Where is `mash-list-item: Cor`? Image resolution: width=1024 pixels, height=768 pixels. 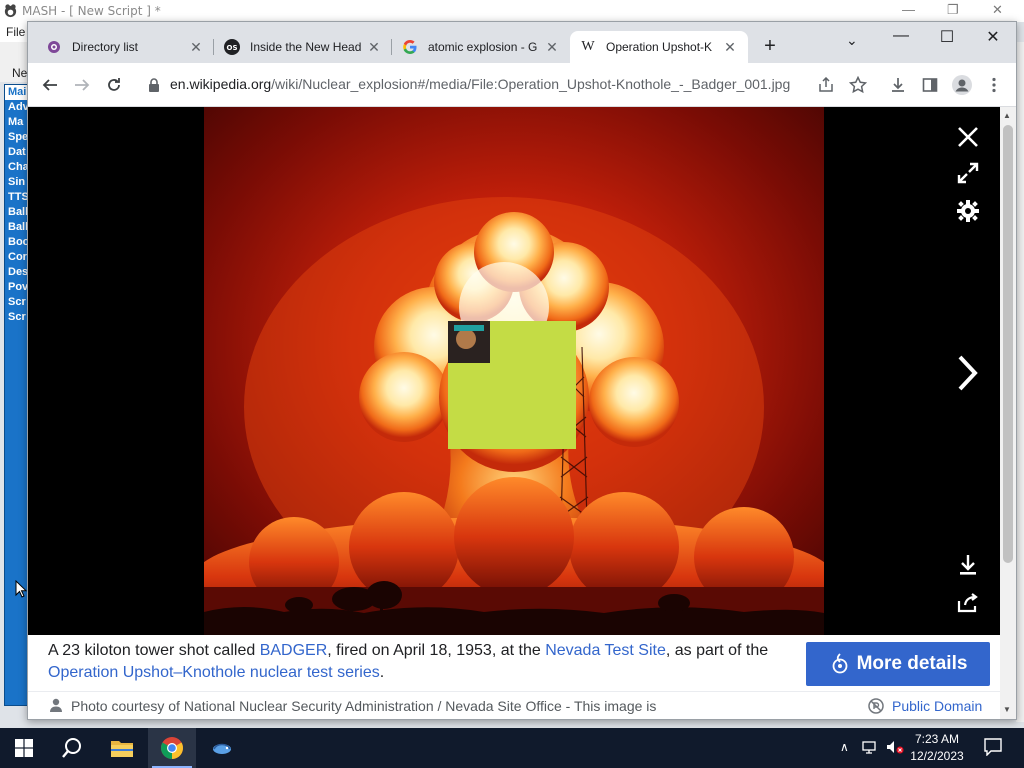
mash-list-item: Cor is located at coordinates (17, 257).